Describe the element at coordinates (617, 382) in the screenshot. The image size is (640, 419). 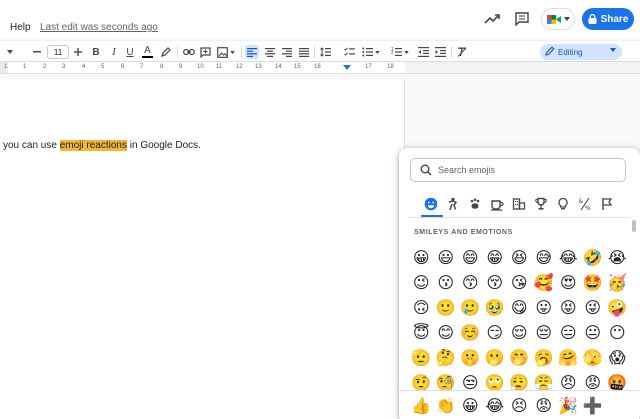
I see `emoji-button: 🤬` at that location.